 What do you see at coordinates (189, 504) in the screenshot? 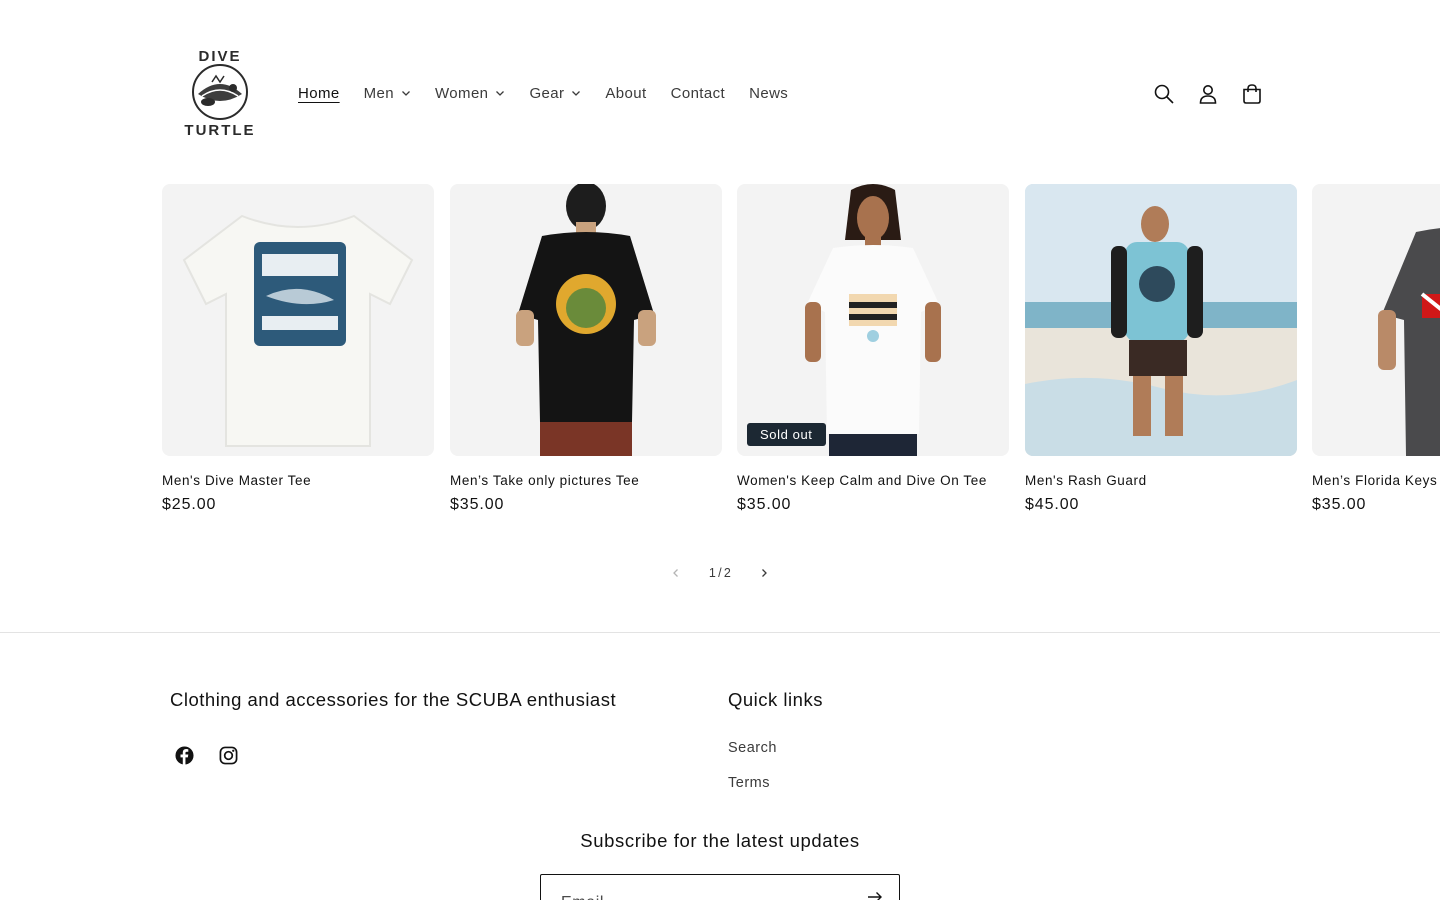
I see `product-price: $25.00` at bounding box center [189, 504].